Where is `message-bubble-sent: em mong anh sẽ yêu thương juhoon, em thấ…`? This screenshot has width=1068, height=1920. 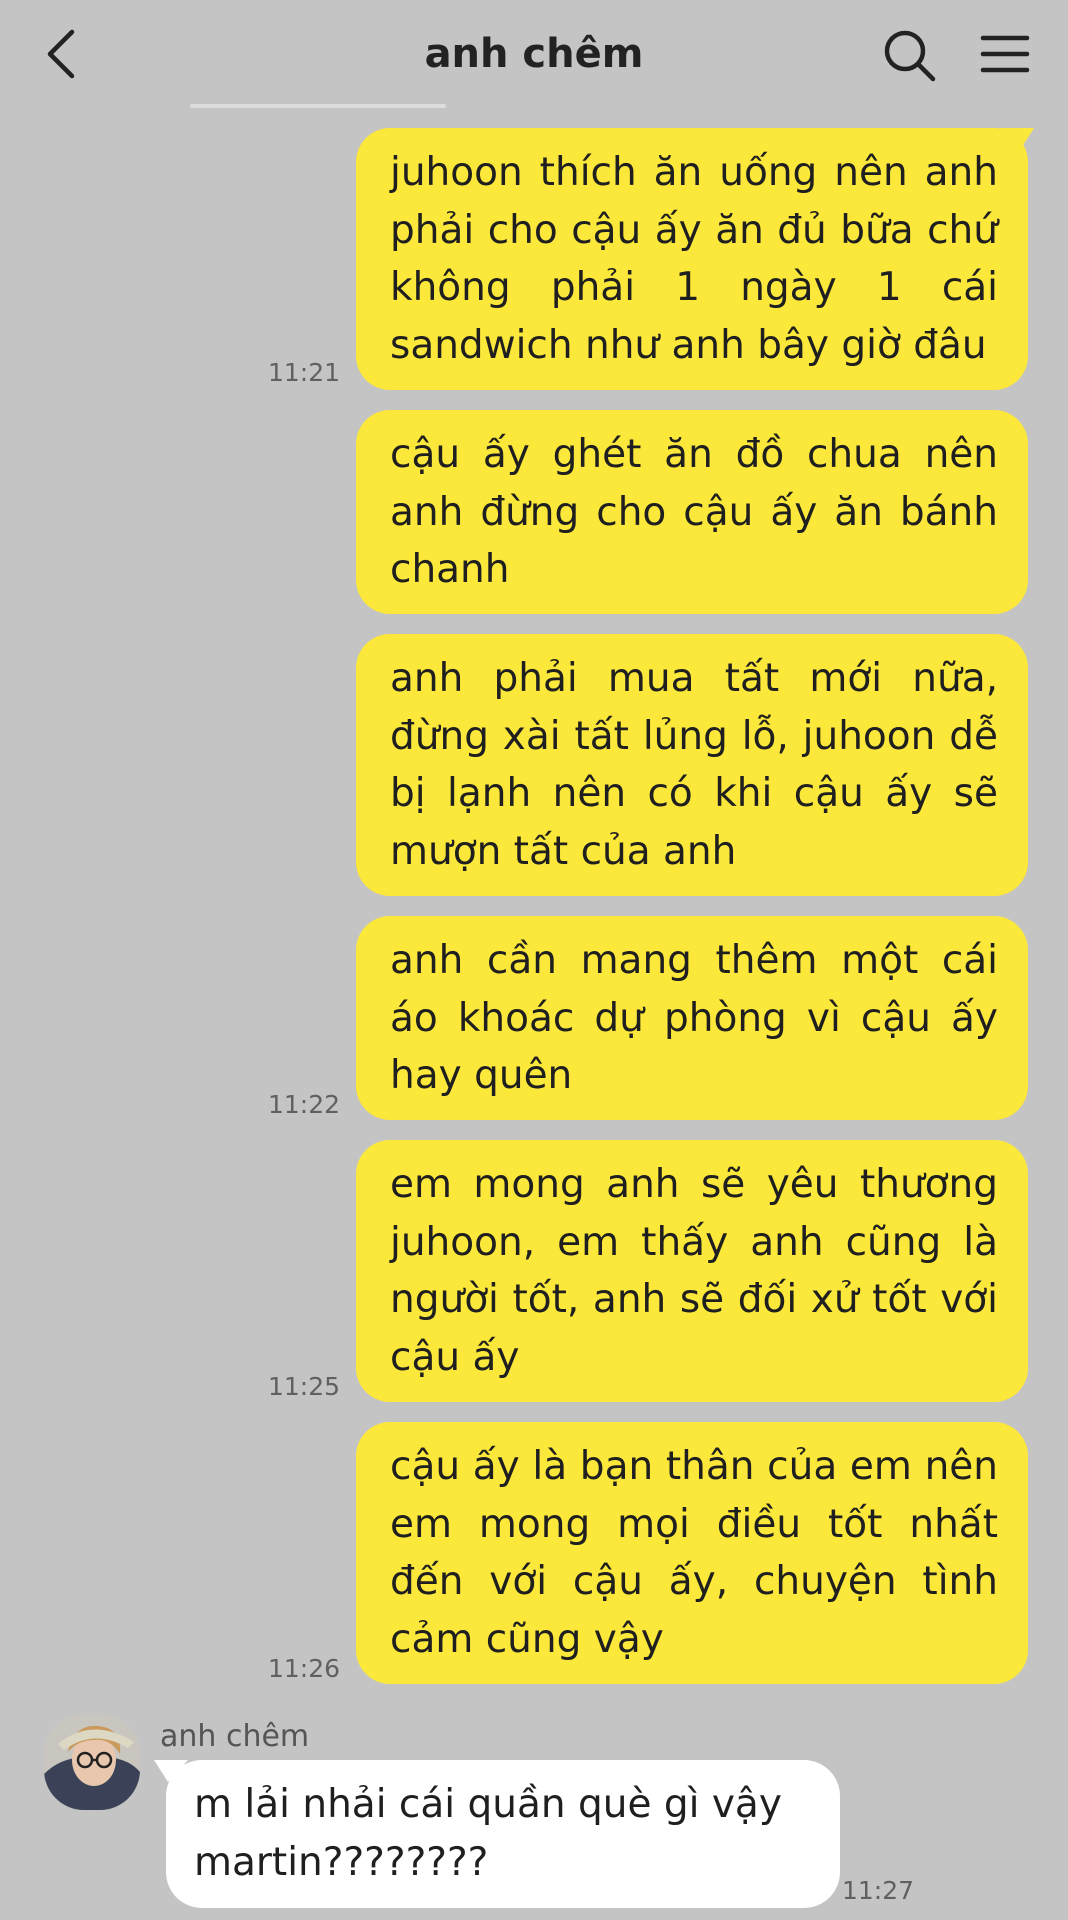 message-bubble-sent: em mong anh sẽ yêu thương juhoon, em thấ… is located at coordinates (692, 1271).